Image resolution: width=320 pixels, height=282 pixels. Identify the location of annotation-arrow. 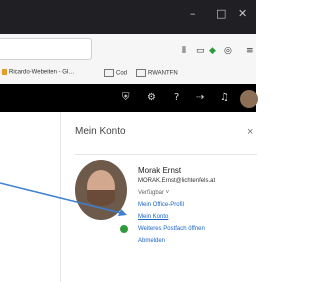
(63, 199).